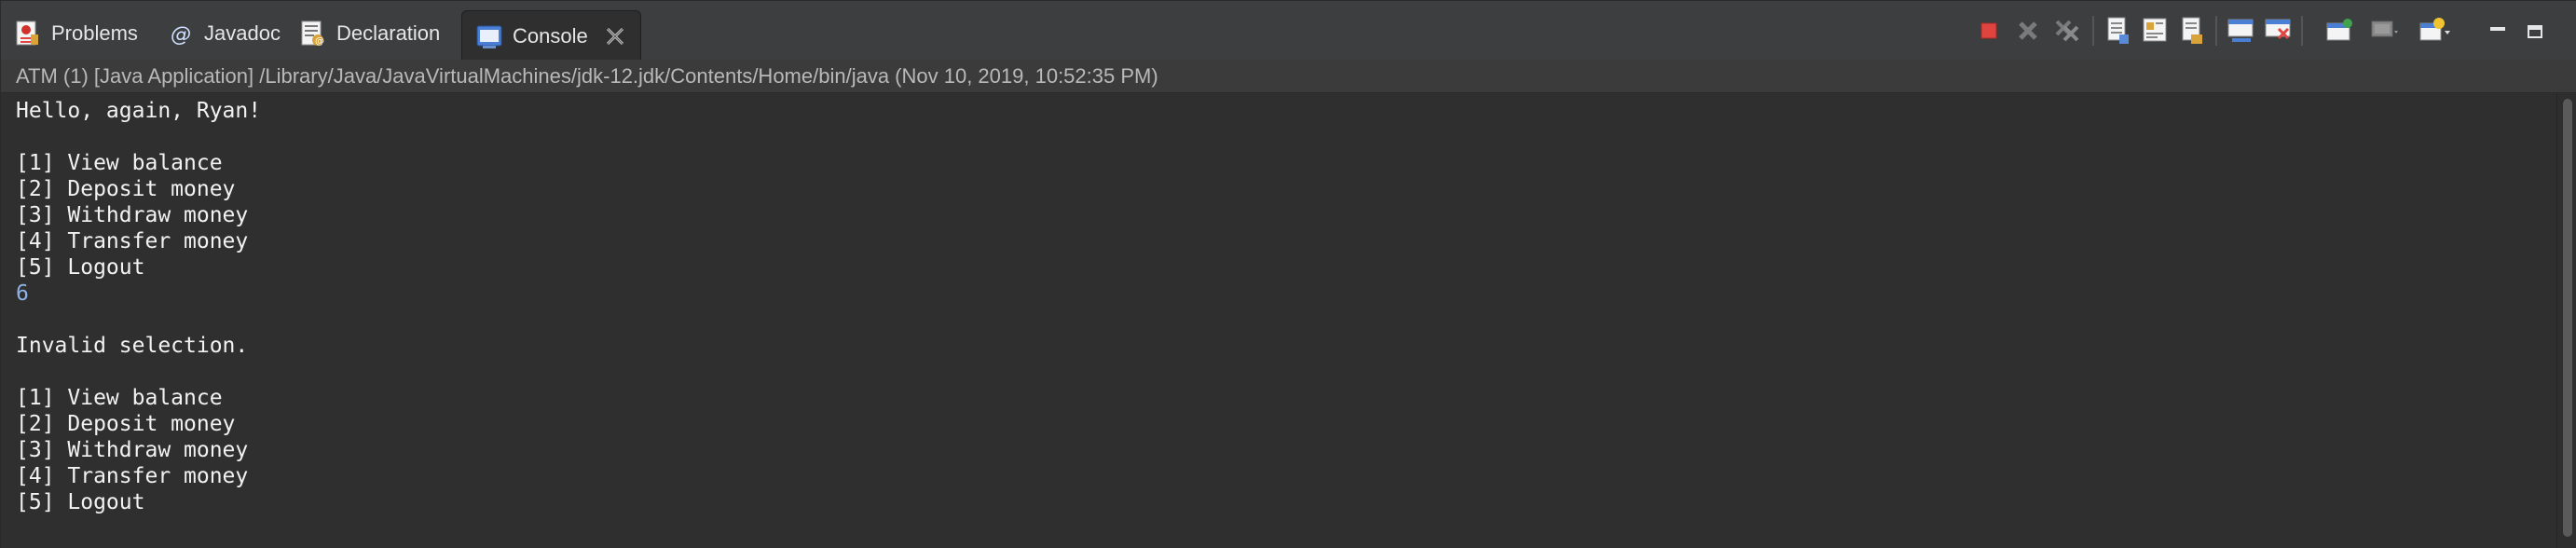  I want to click on minimize-icon, so click(2498, 31).